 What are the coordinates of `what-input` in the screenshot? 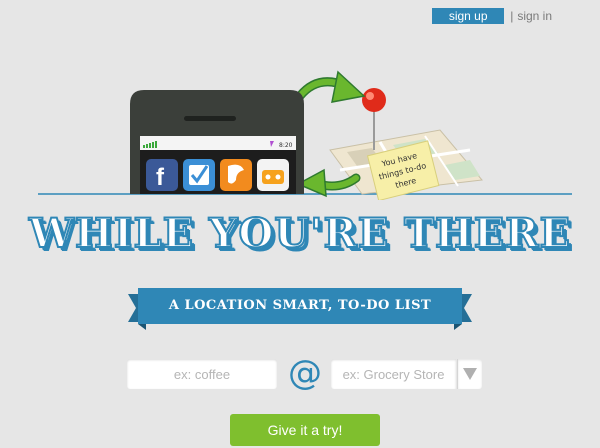 It's located at (202, 374).